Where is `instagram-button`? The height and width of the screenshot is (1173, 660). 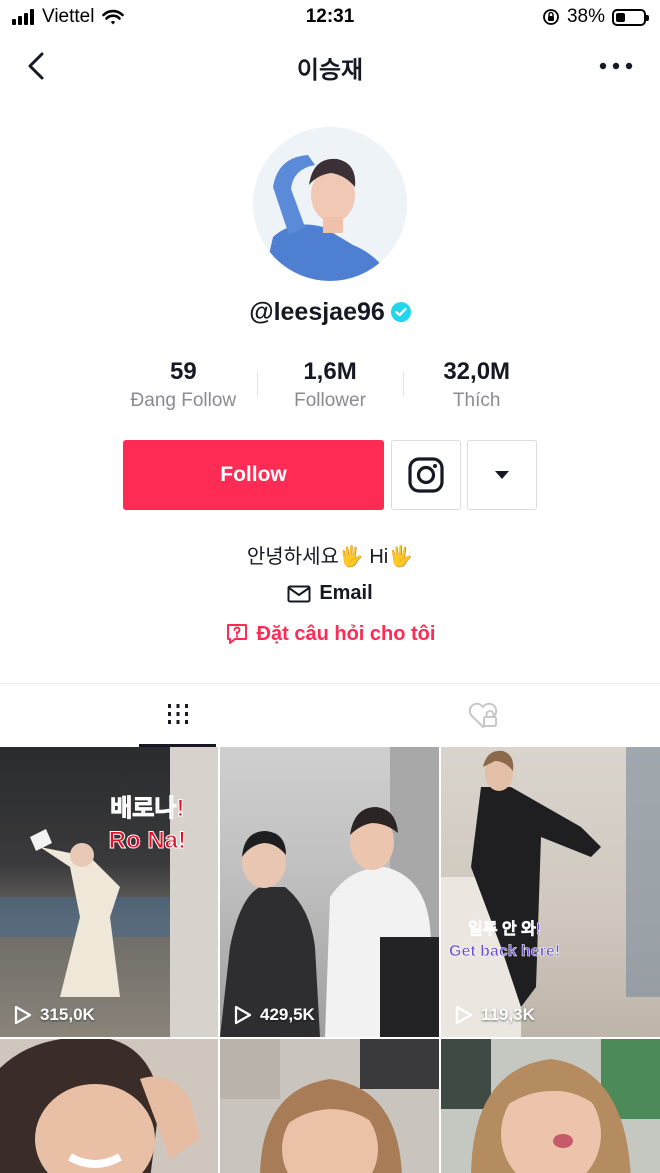
instagram-button is located at coordinates (426, 475).